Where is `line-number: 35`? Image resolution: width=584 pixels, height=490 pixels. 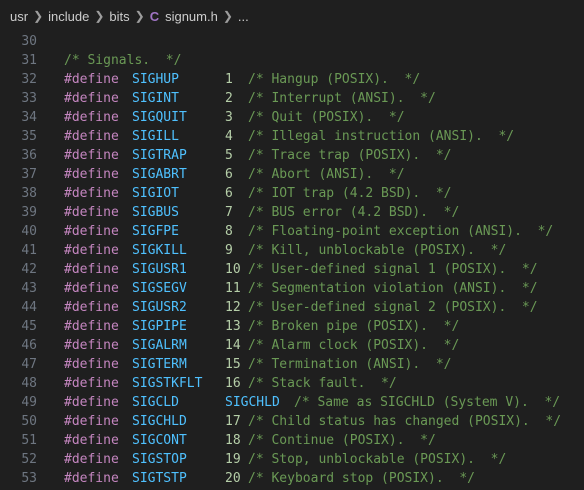 line-number: 35 is located at coordinates (29, 136).